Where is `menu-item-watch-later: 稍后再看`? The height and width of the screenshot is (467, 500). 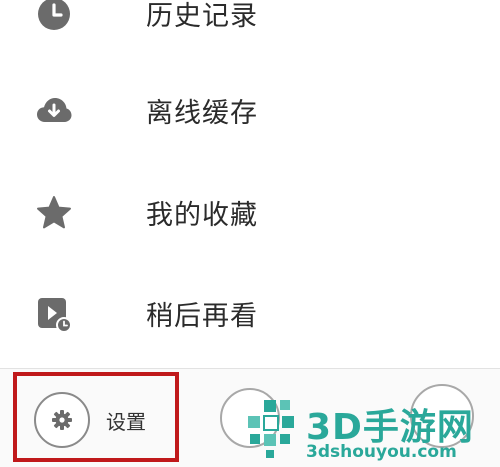 menu-item-watch-later: 稍后再看 is located at coordinates (250, 313).